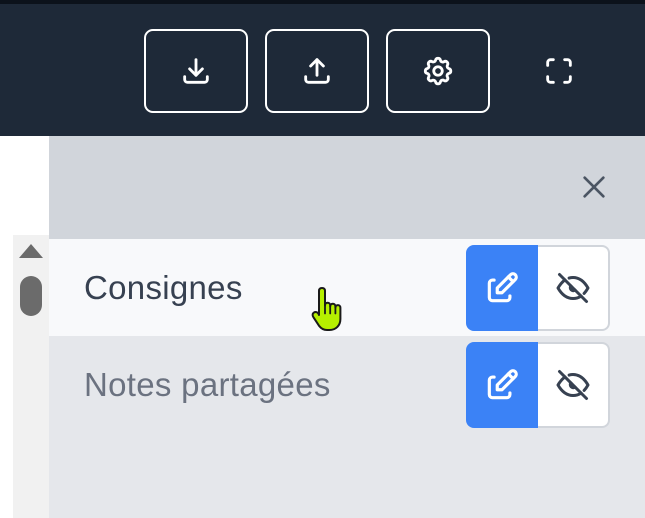 The width and height of the screenshot is (645, 518). Describe the element at coordinates (207, 384) in the screenshot. I see `list-item-label: Notes partagées` at that location.